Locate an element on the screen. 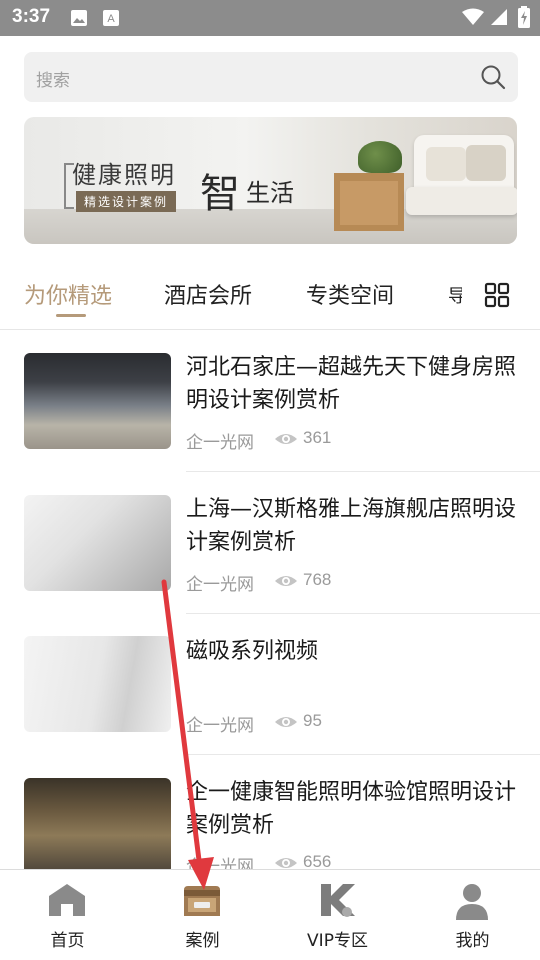 This screenshot has height=960, width=540. promo-banner: 健康照明 精选设计案例 智 生活 is located at coordinates (270, 180).